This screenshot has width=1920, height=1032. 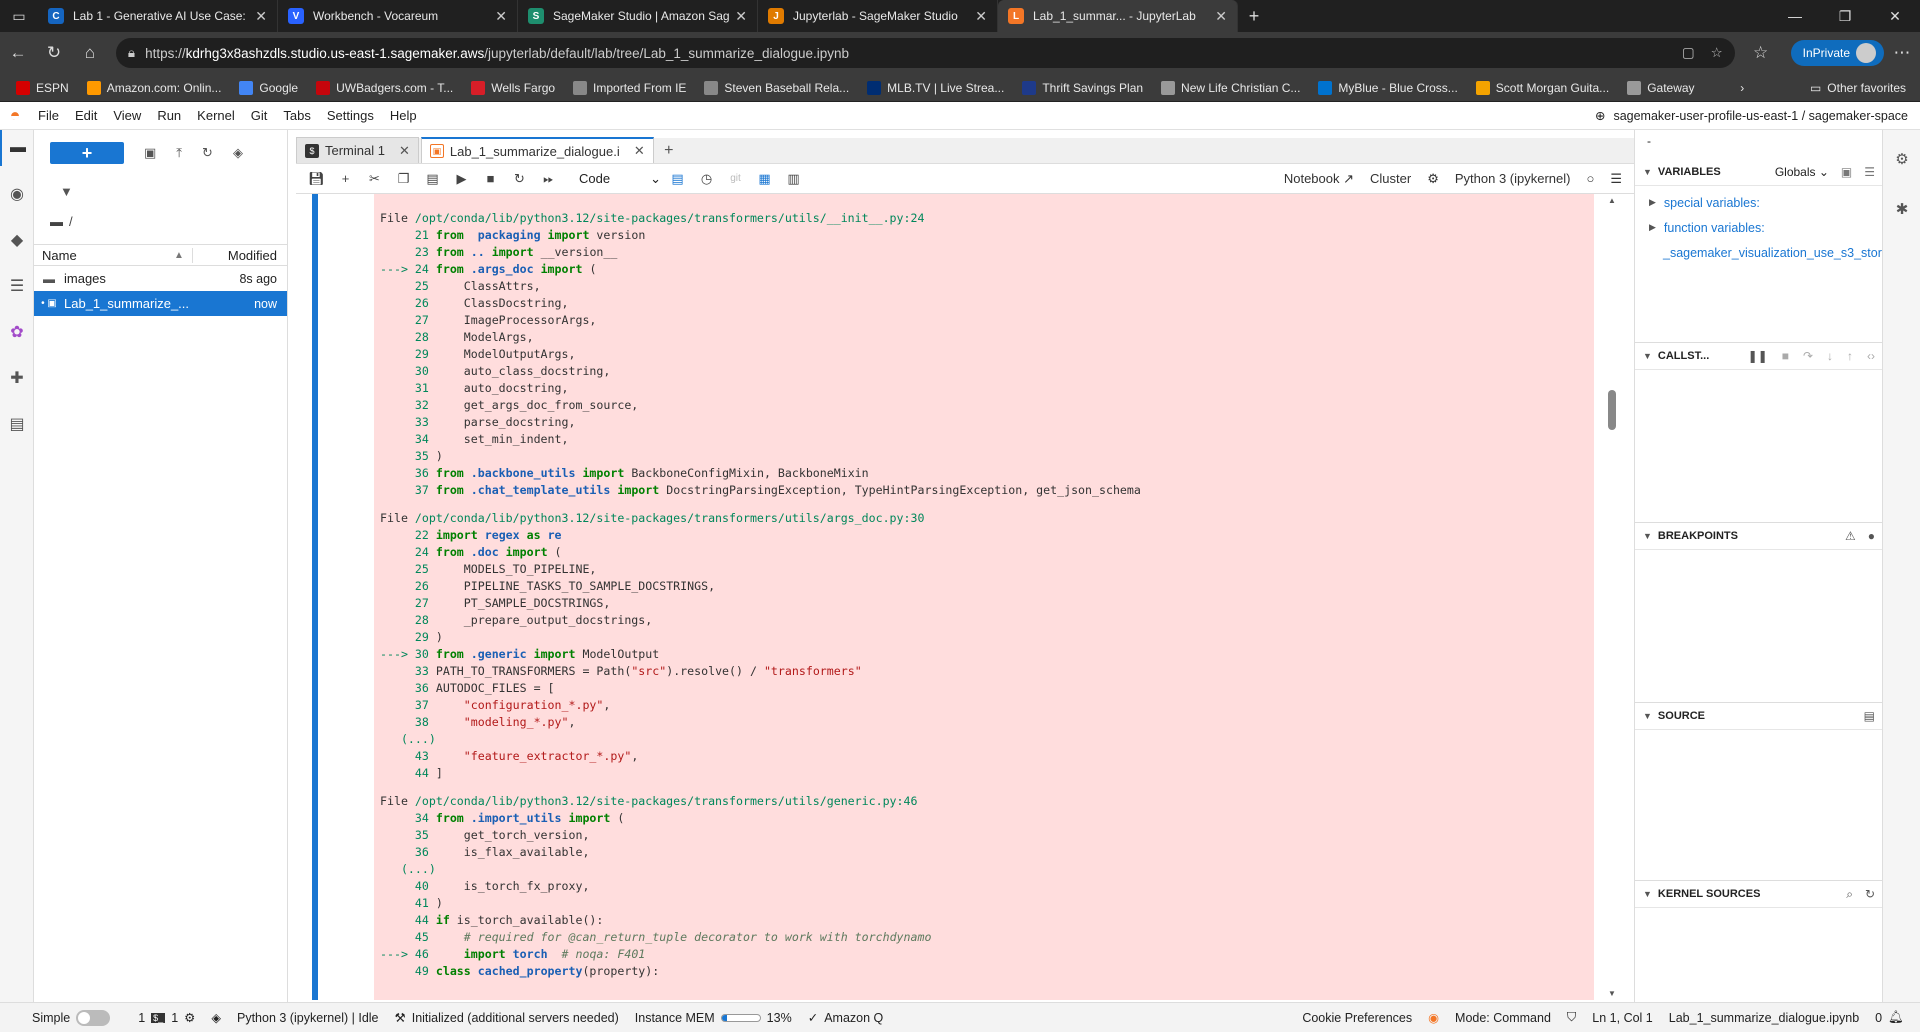 I want to click on property-inspector-icon: ⚙, so click(x=1901, y=159).